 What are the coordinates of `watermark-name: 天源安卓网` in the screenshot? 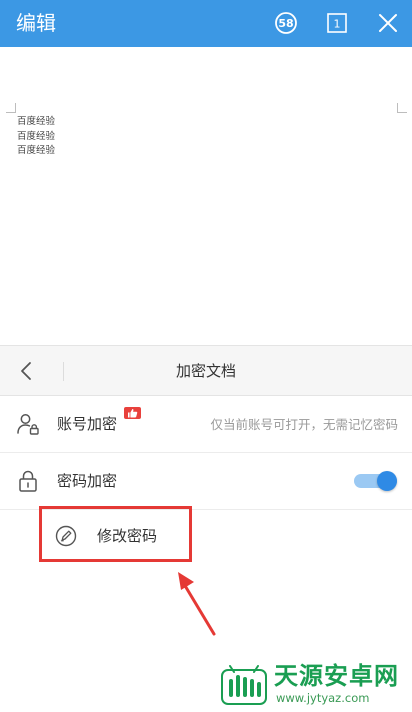 It's located at (336, 676).